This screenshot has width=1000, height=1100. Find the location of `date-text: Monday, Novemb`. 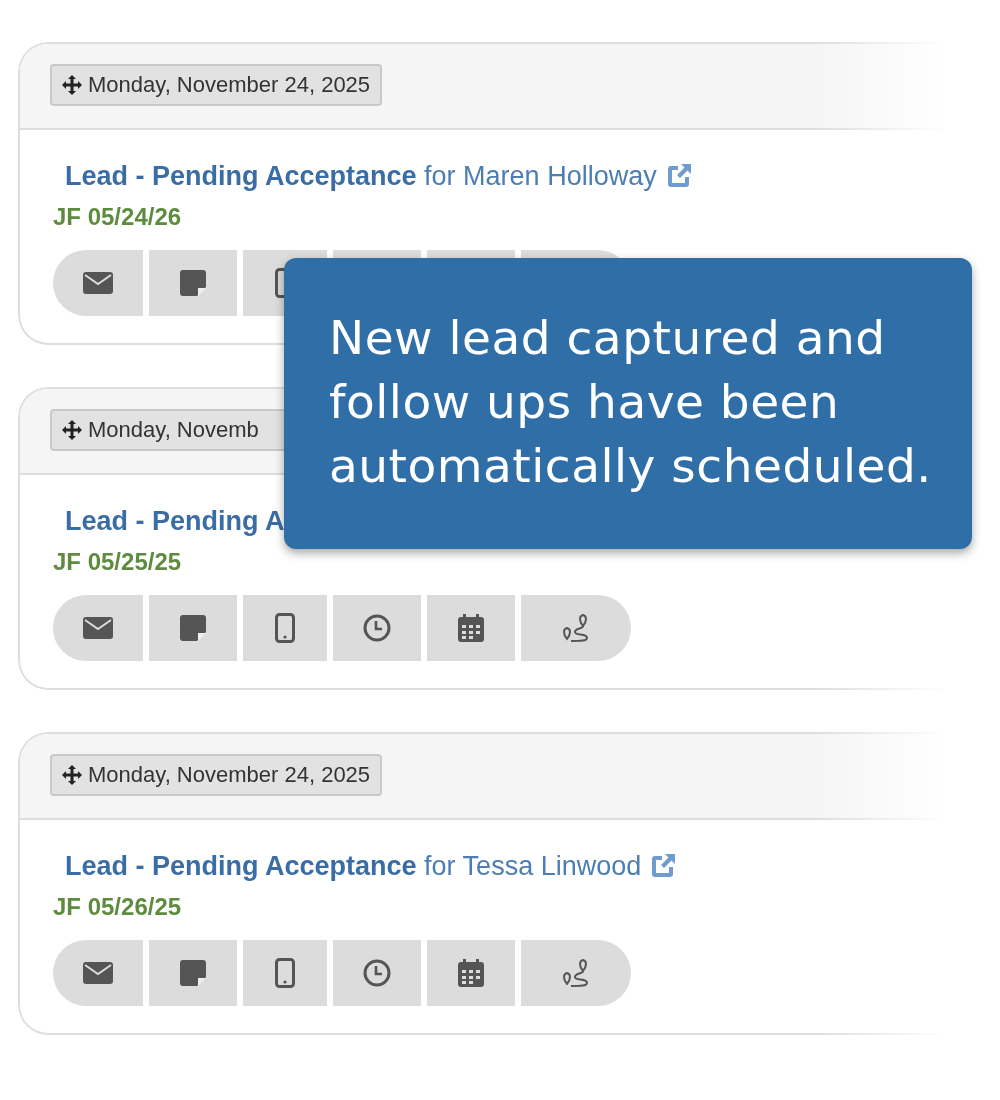

date-text: Monday, Novemb is located at coordinates (173, 430).